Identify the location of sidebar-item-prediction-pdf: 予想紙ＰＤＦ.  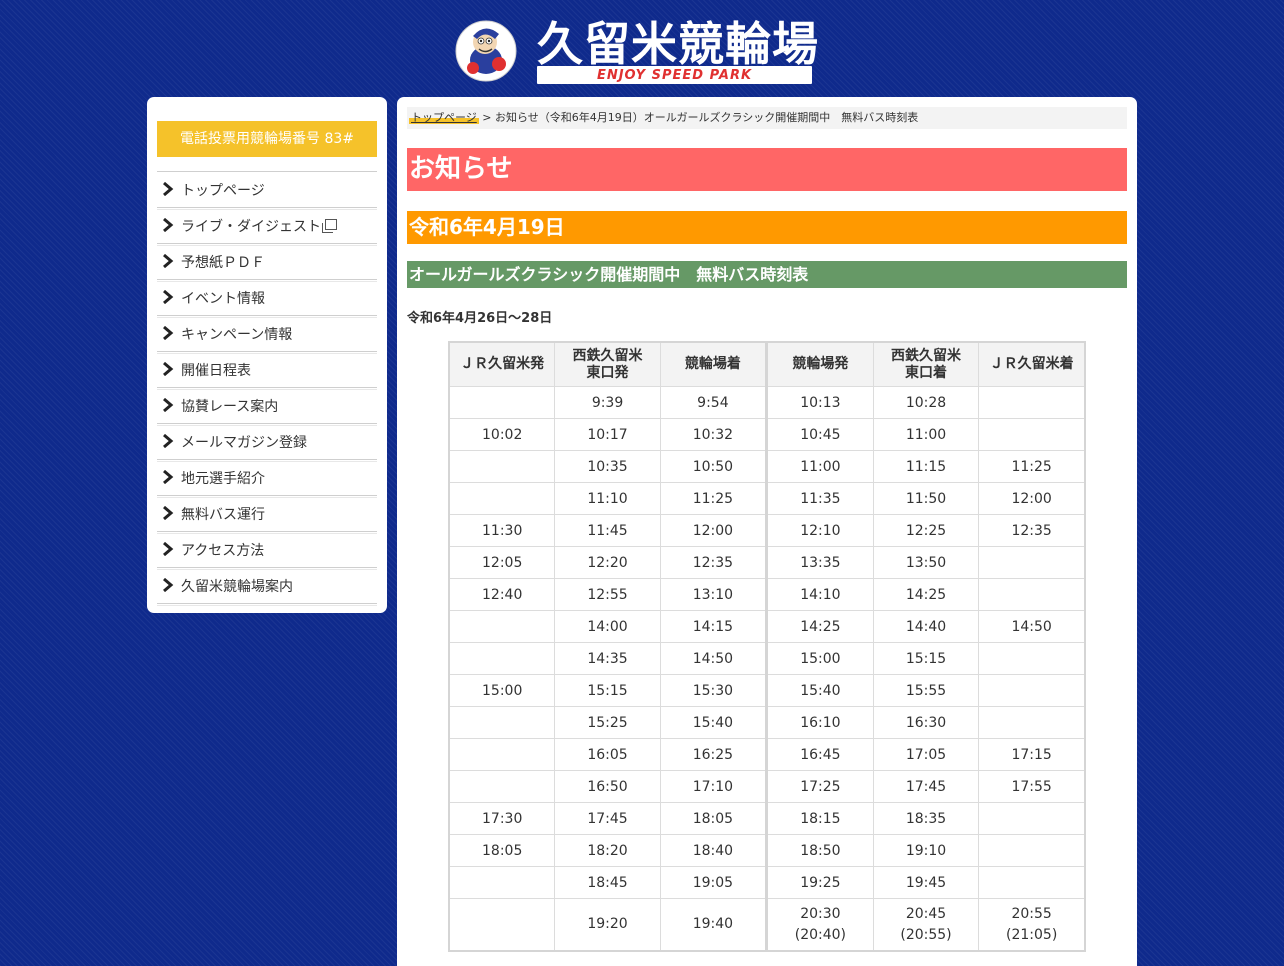
(267, 263).